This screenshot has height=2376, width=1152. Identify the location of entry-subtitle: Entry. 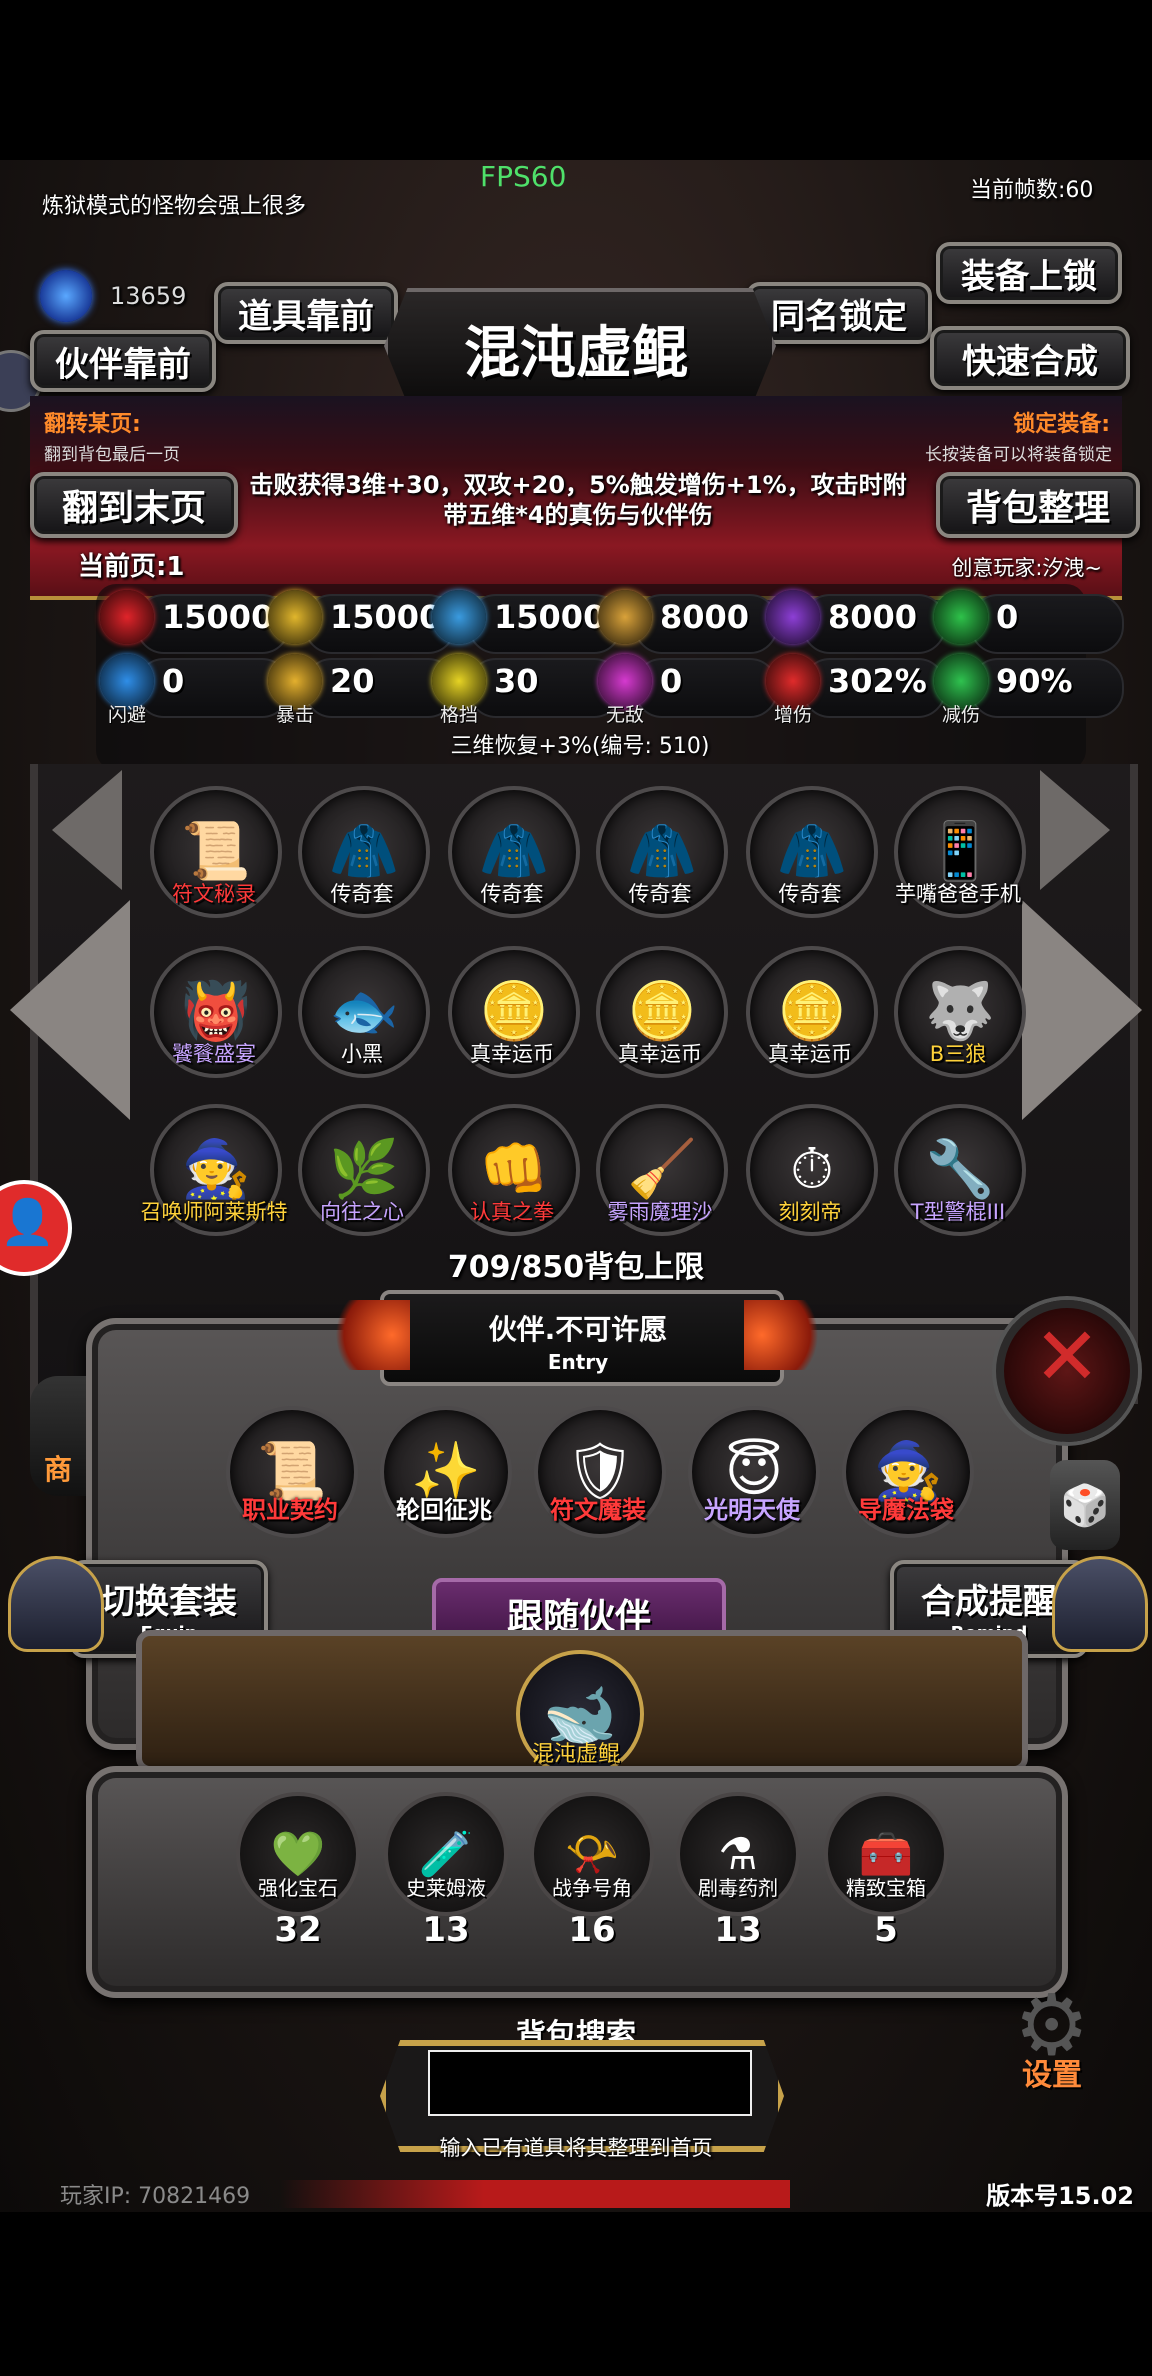
(578, 1362).